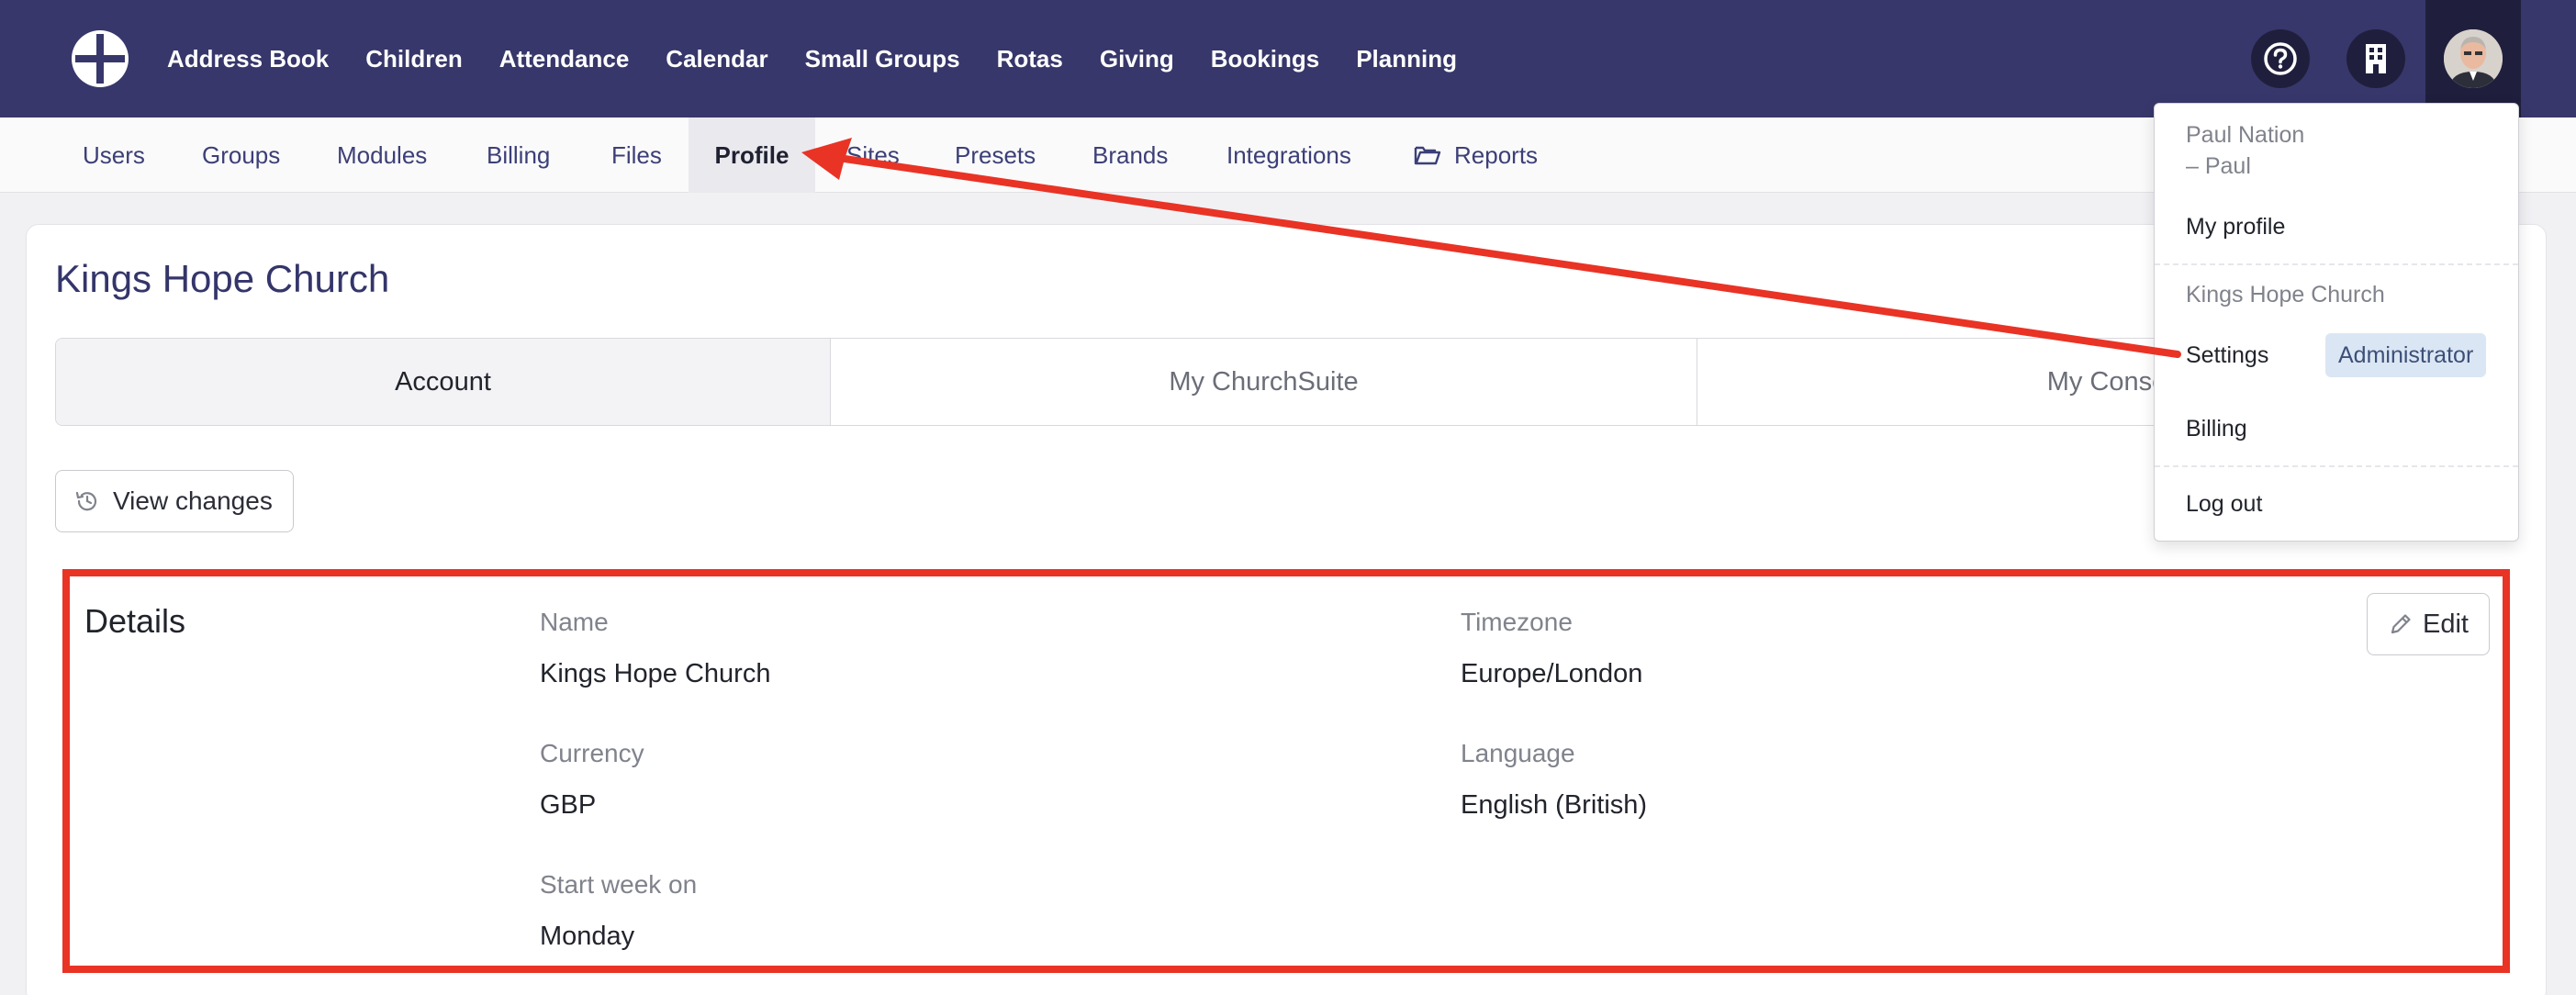 The width and height of the screenshot is (2576, 995). Describe the element at coordinates (86, 501) in the screenshot. I see `history-icon` at that location.